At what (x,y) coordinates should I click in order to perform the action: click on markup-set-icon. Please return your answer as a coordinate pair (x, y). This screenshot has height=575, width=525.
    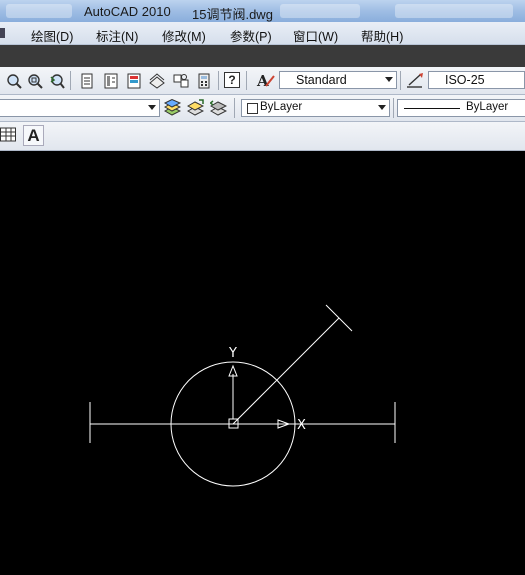
    Looking at the image, I should click on (180, 80).